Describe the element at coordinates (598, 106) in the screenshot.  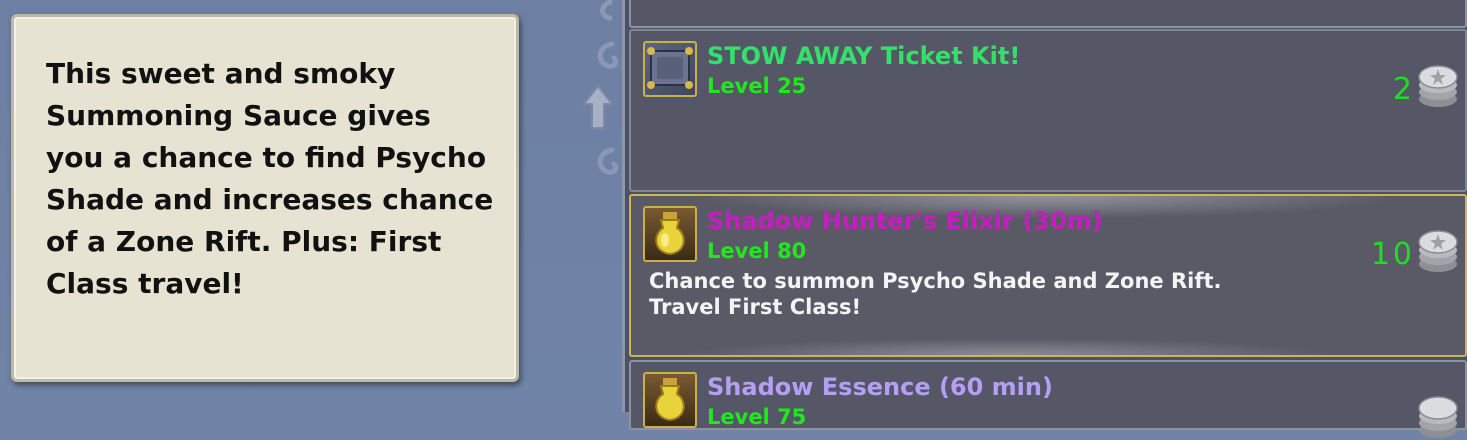
I see `scroll-up-arrow-icon` at that location.